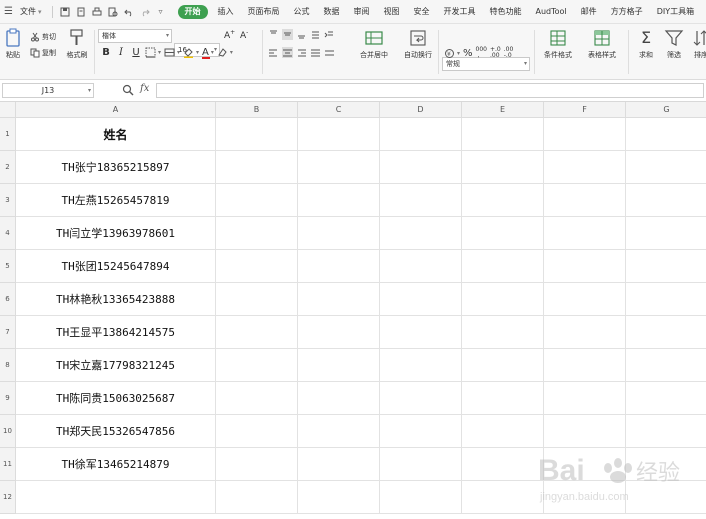 Image resolution: width=706 pixels, height=519 pixels. I want to click on justify-icon, so click(315, 52).